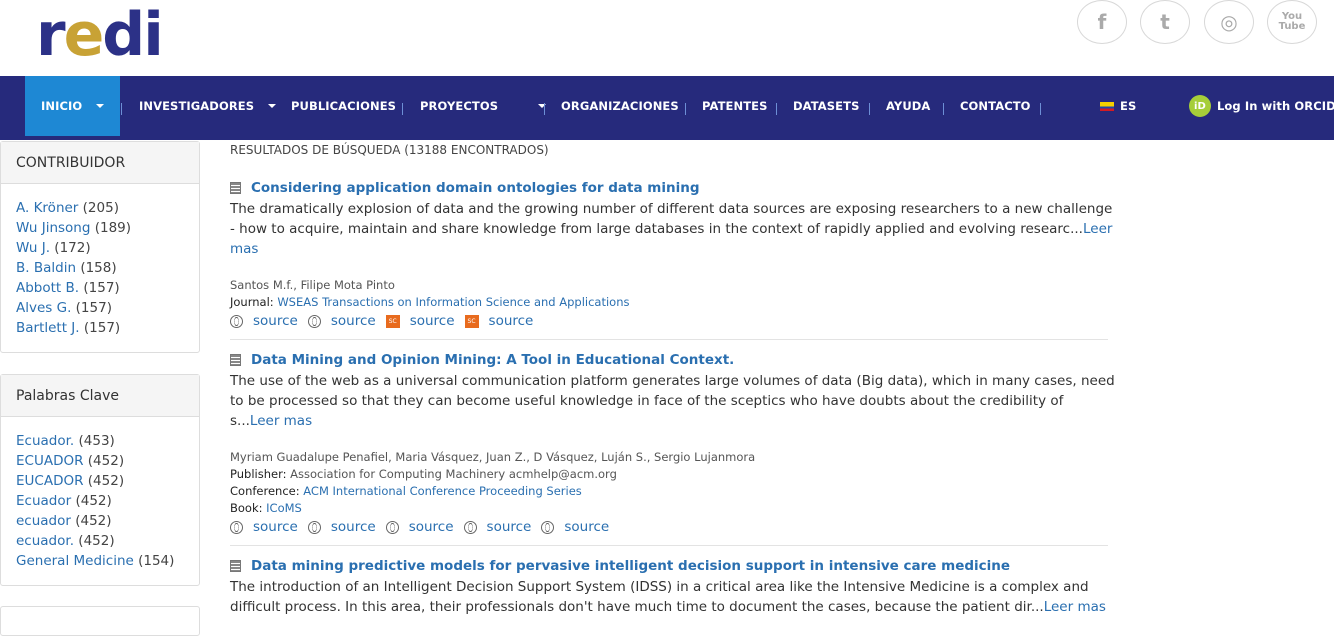  What do you see at coordinates (1165, 22) in the screenshot?
I see `twitter-icon: t` at bounding box center [1165, 22].